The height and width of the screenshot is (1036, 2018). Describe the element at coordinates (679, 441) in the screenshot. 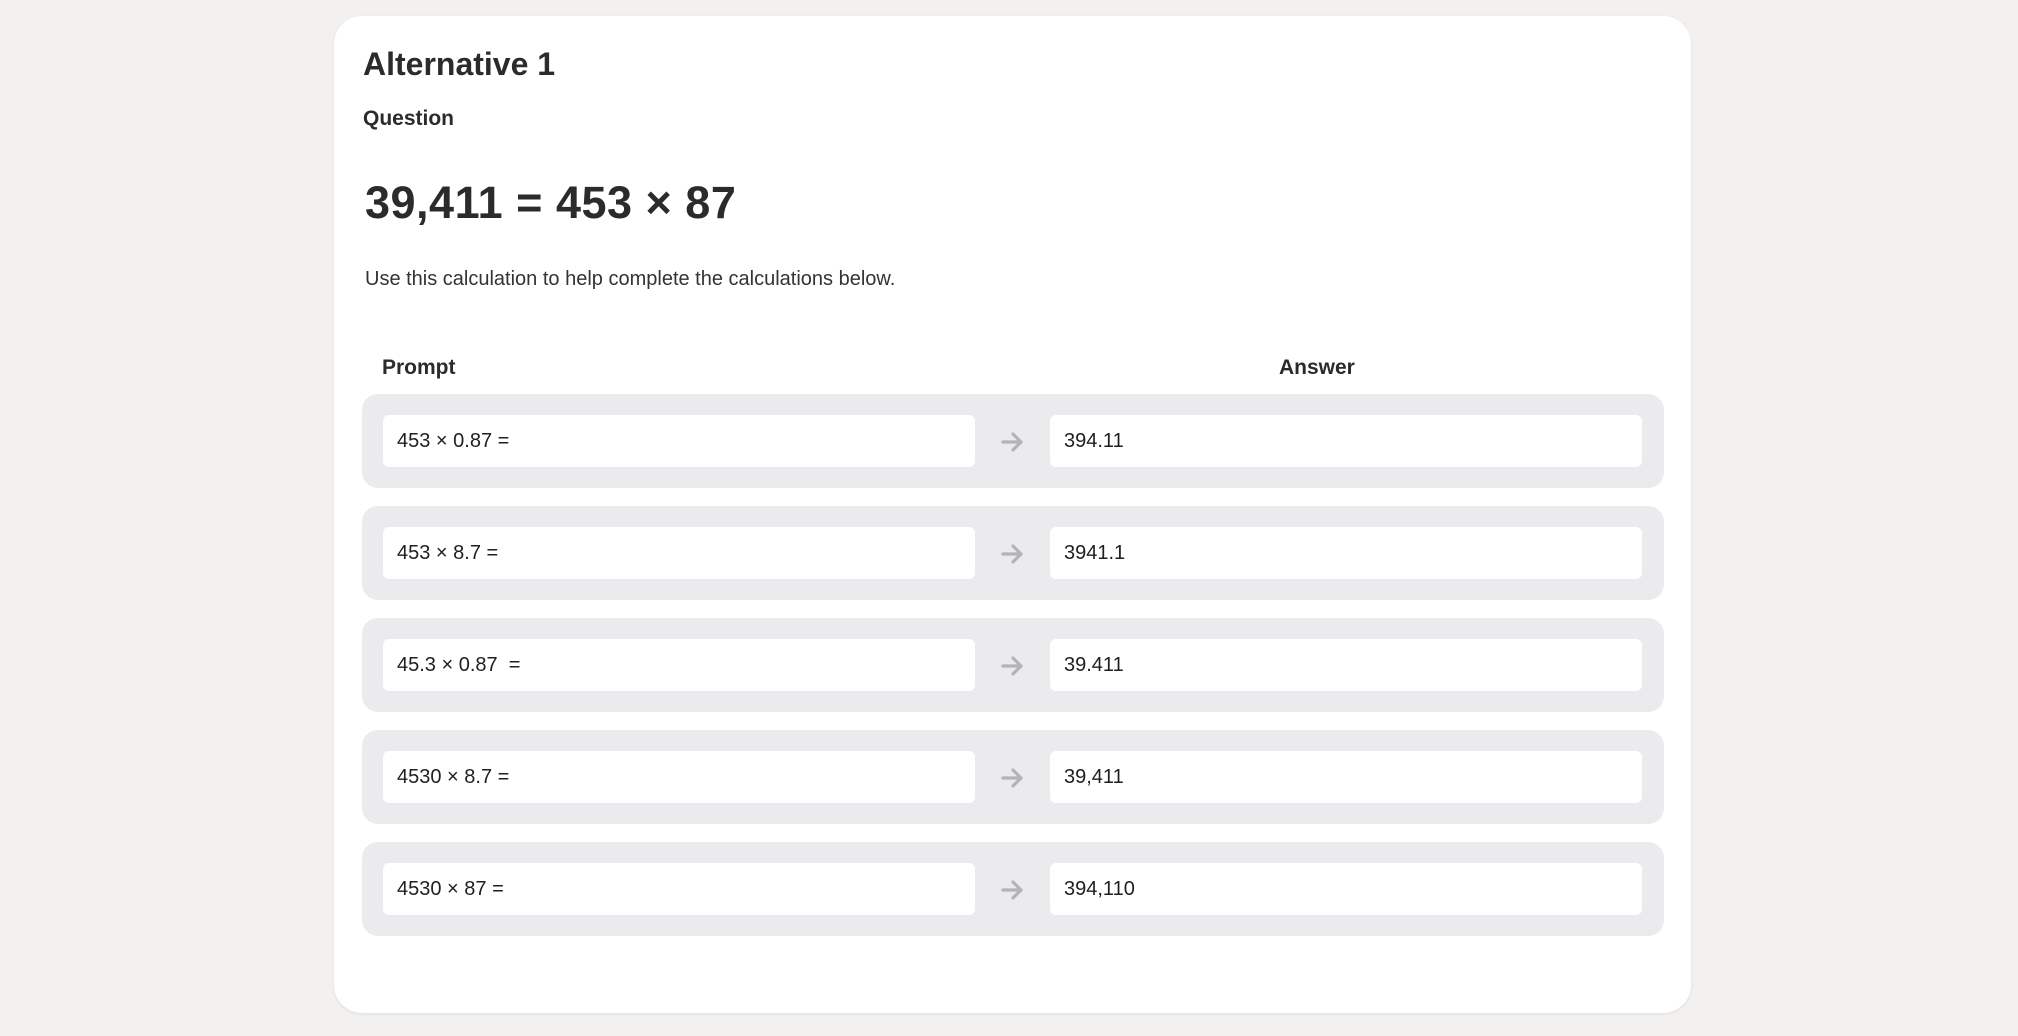

I see `prompt-box: 453 × 0.87 =` at that location.